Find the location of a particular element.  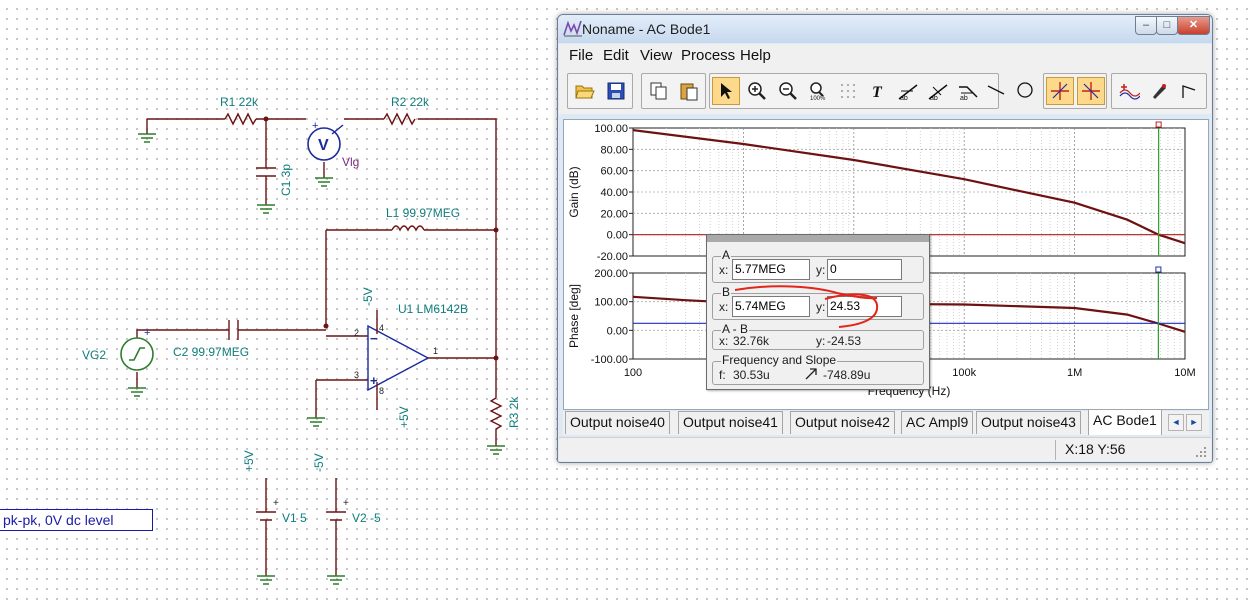

open-icon is located at coordinates (585, 91).